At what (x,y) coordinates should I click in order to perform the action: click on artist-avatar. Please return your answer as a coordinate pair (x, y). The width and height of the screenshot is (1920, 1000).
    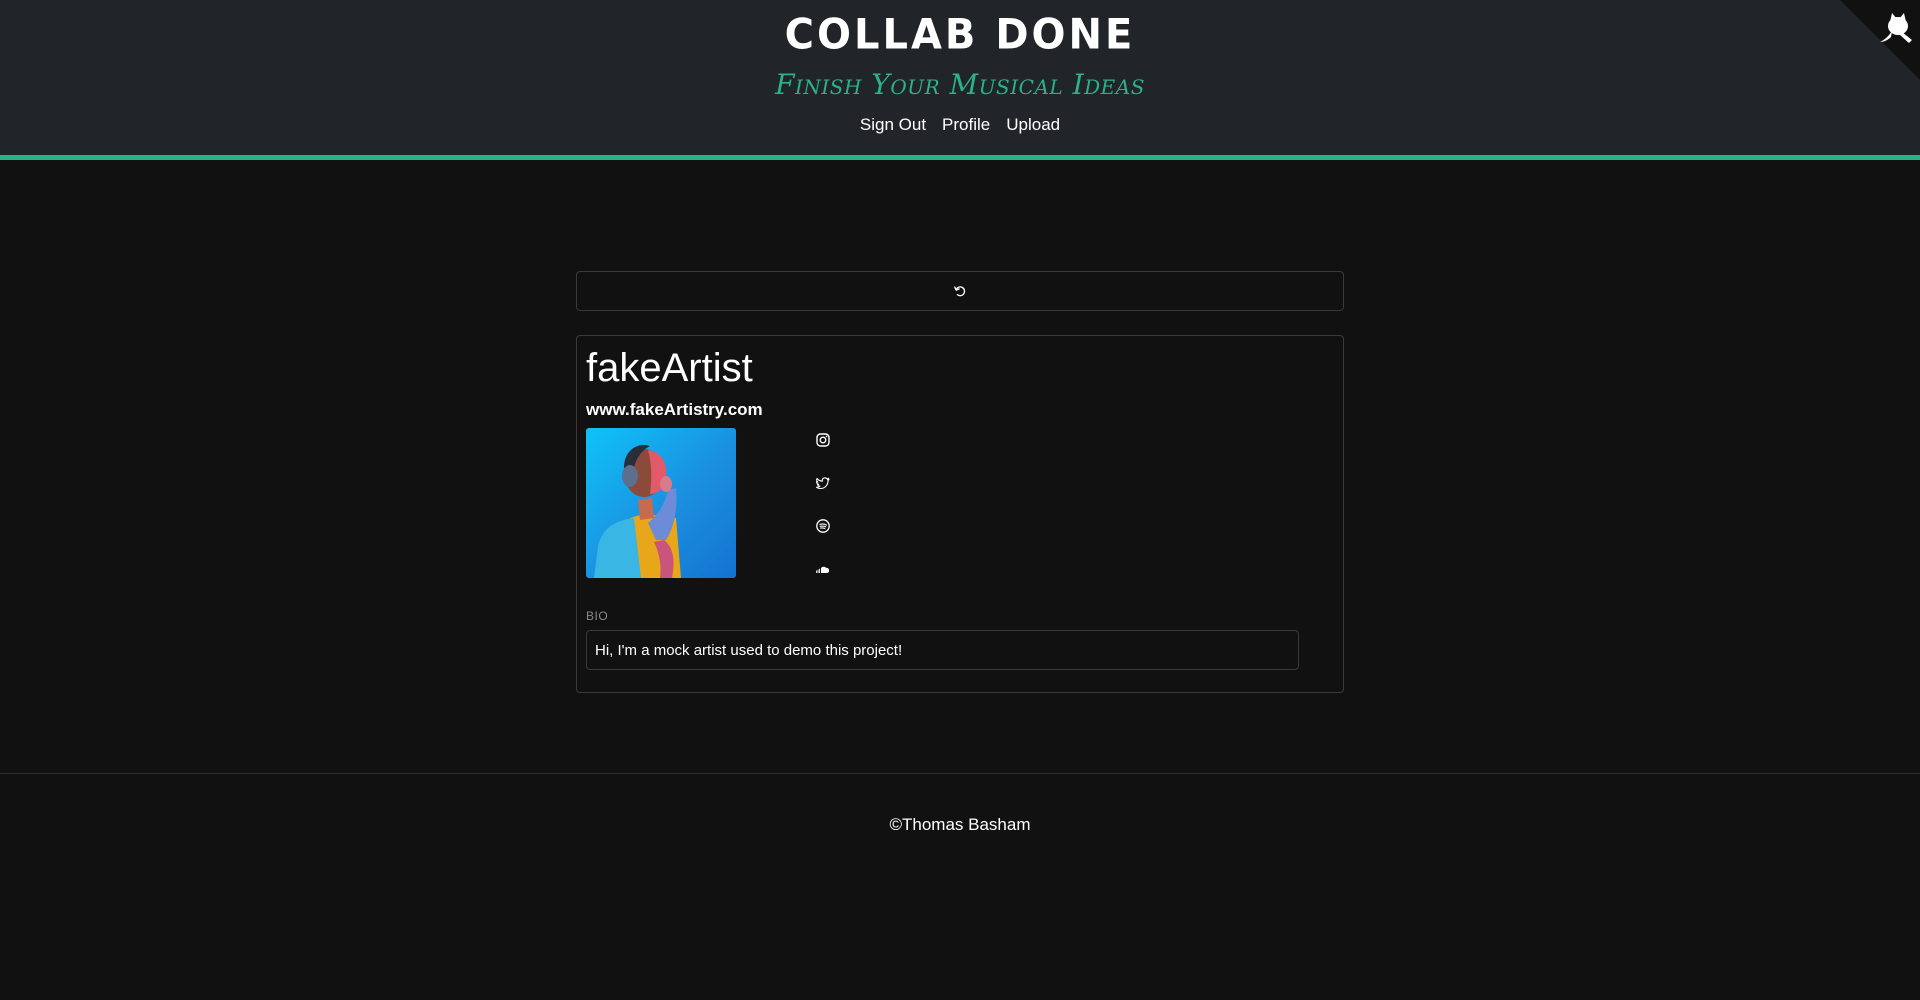
    Looking at the image, I should click on (661, 503).